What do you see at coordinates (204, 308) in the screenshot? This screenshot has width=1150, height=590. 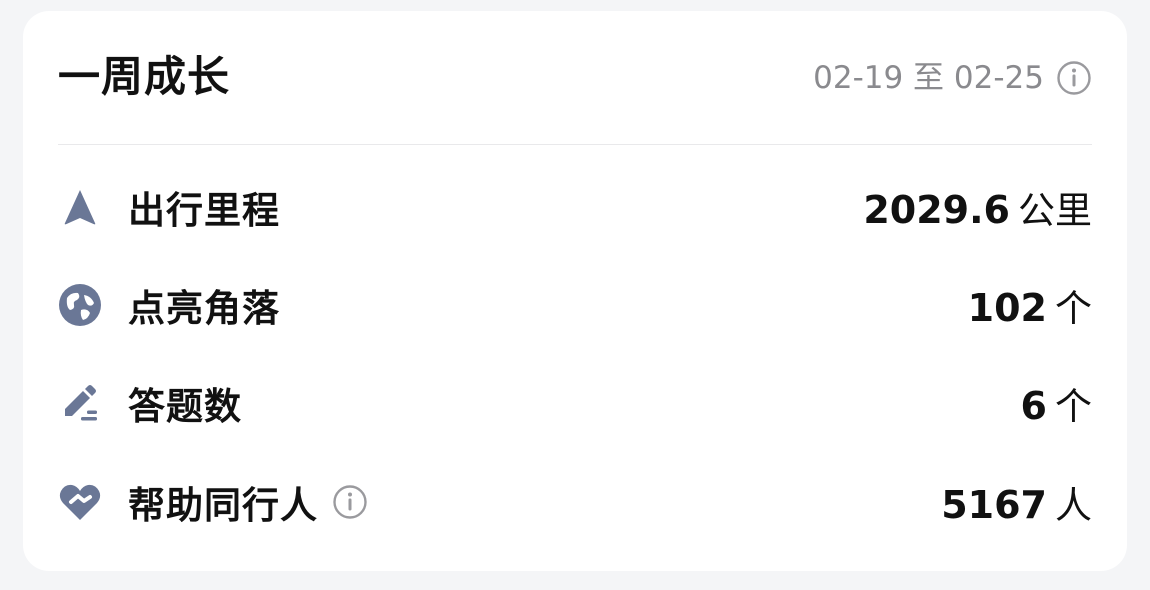 I see `stat-label: 点亮角落` at bounding box center [204, 308].